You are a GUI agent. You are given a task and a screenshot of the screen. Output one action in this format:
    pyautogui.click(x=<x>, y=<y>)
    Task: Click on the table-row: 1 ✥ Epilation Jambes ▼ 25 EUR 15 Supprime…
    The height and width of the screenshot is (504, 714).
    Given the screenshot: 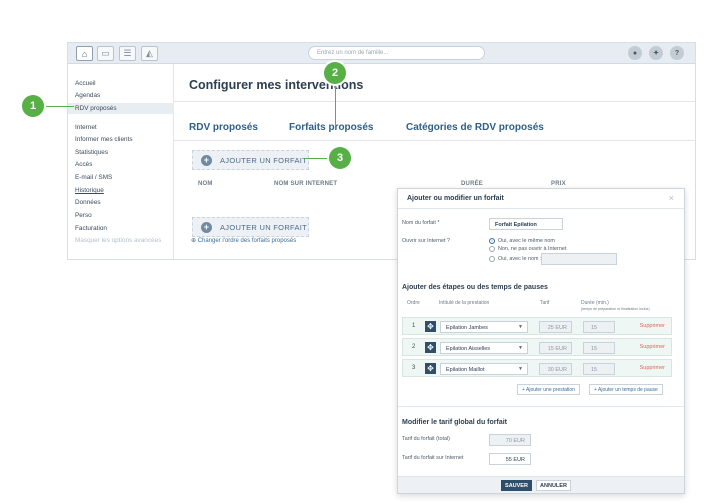 What is the action you would take?
    pyautogui.click(x=537, y=326)
    